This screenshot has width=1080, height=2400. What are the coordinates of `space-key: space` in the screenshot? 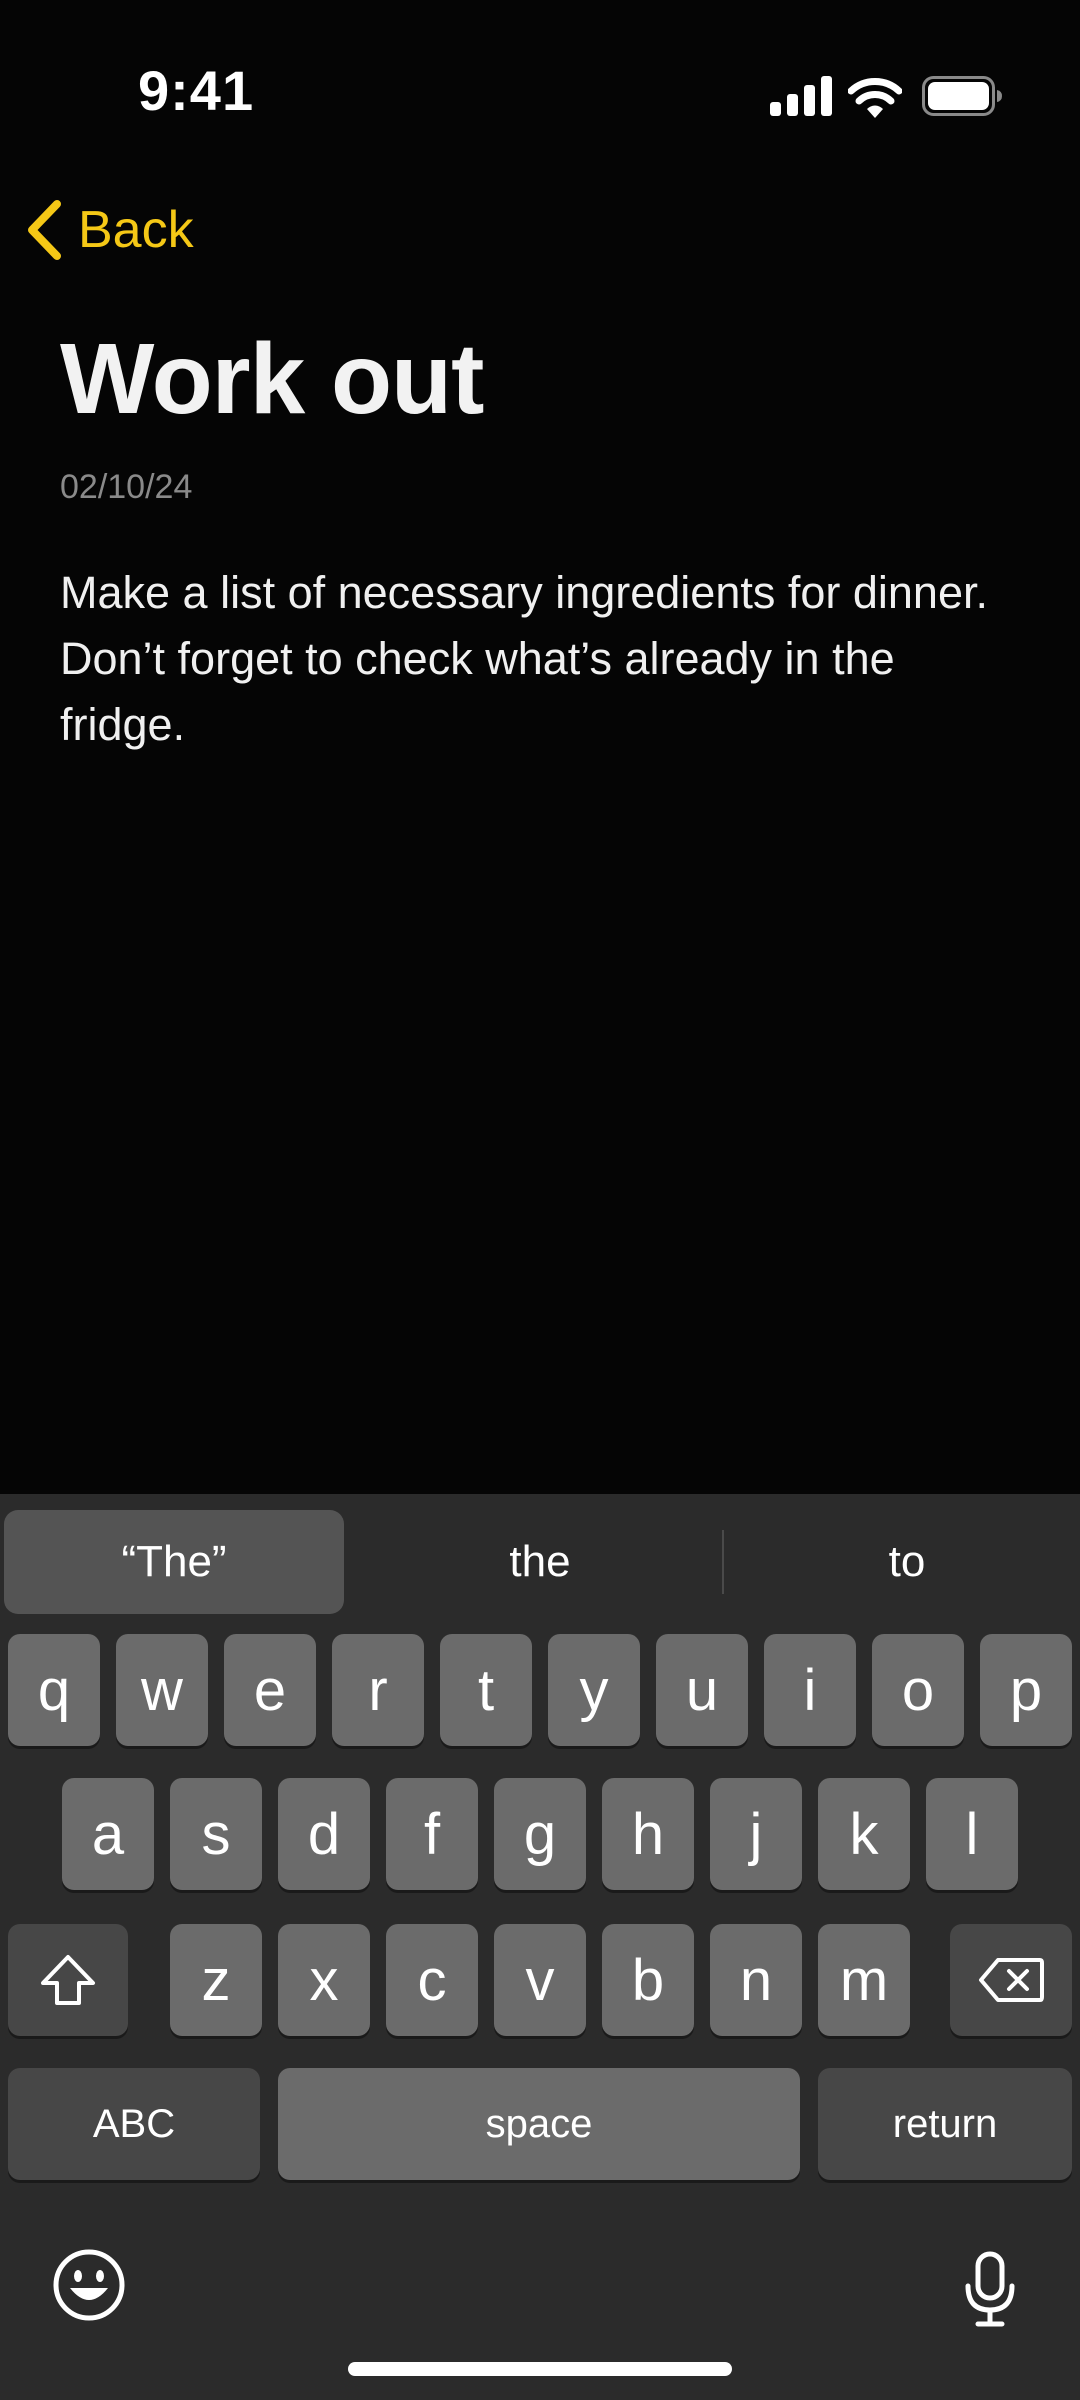 It's located at (539, 2124).